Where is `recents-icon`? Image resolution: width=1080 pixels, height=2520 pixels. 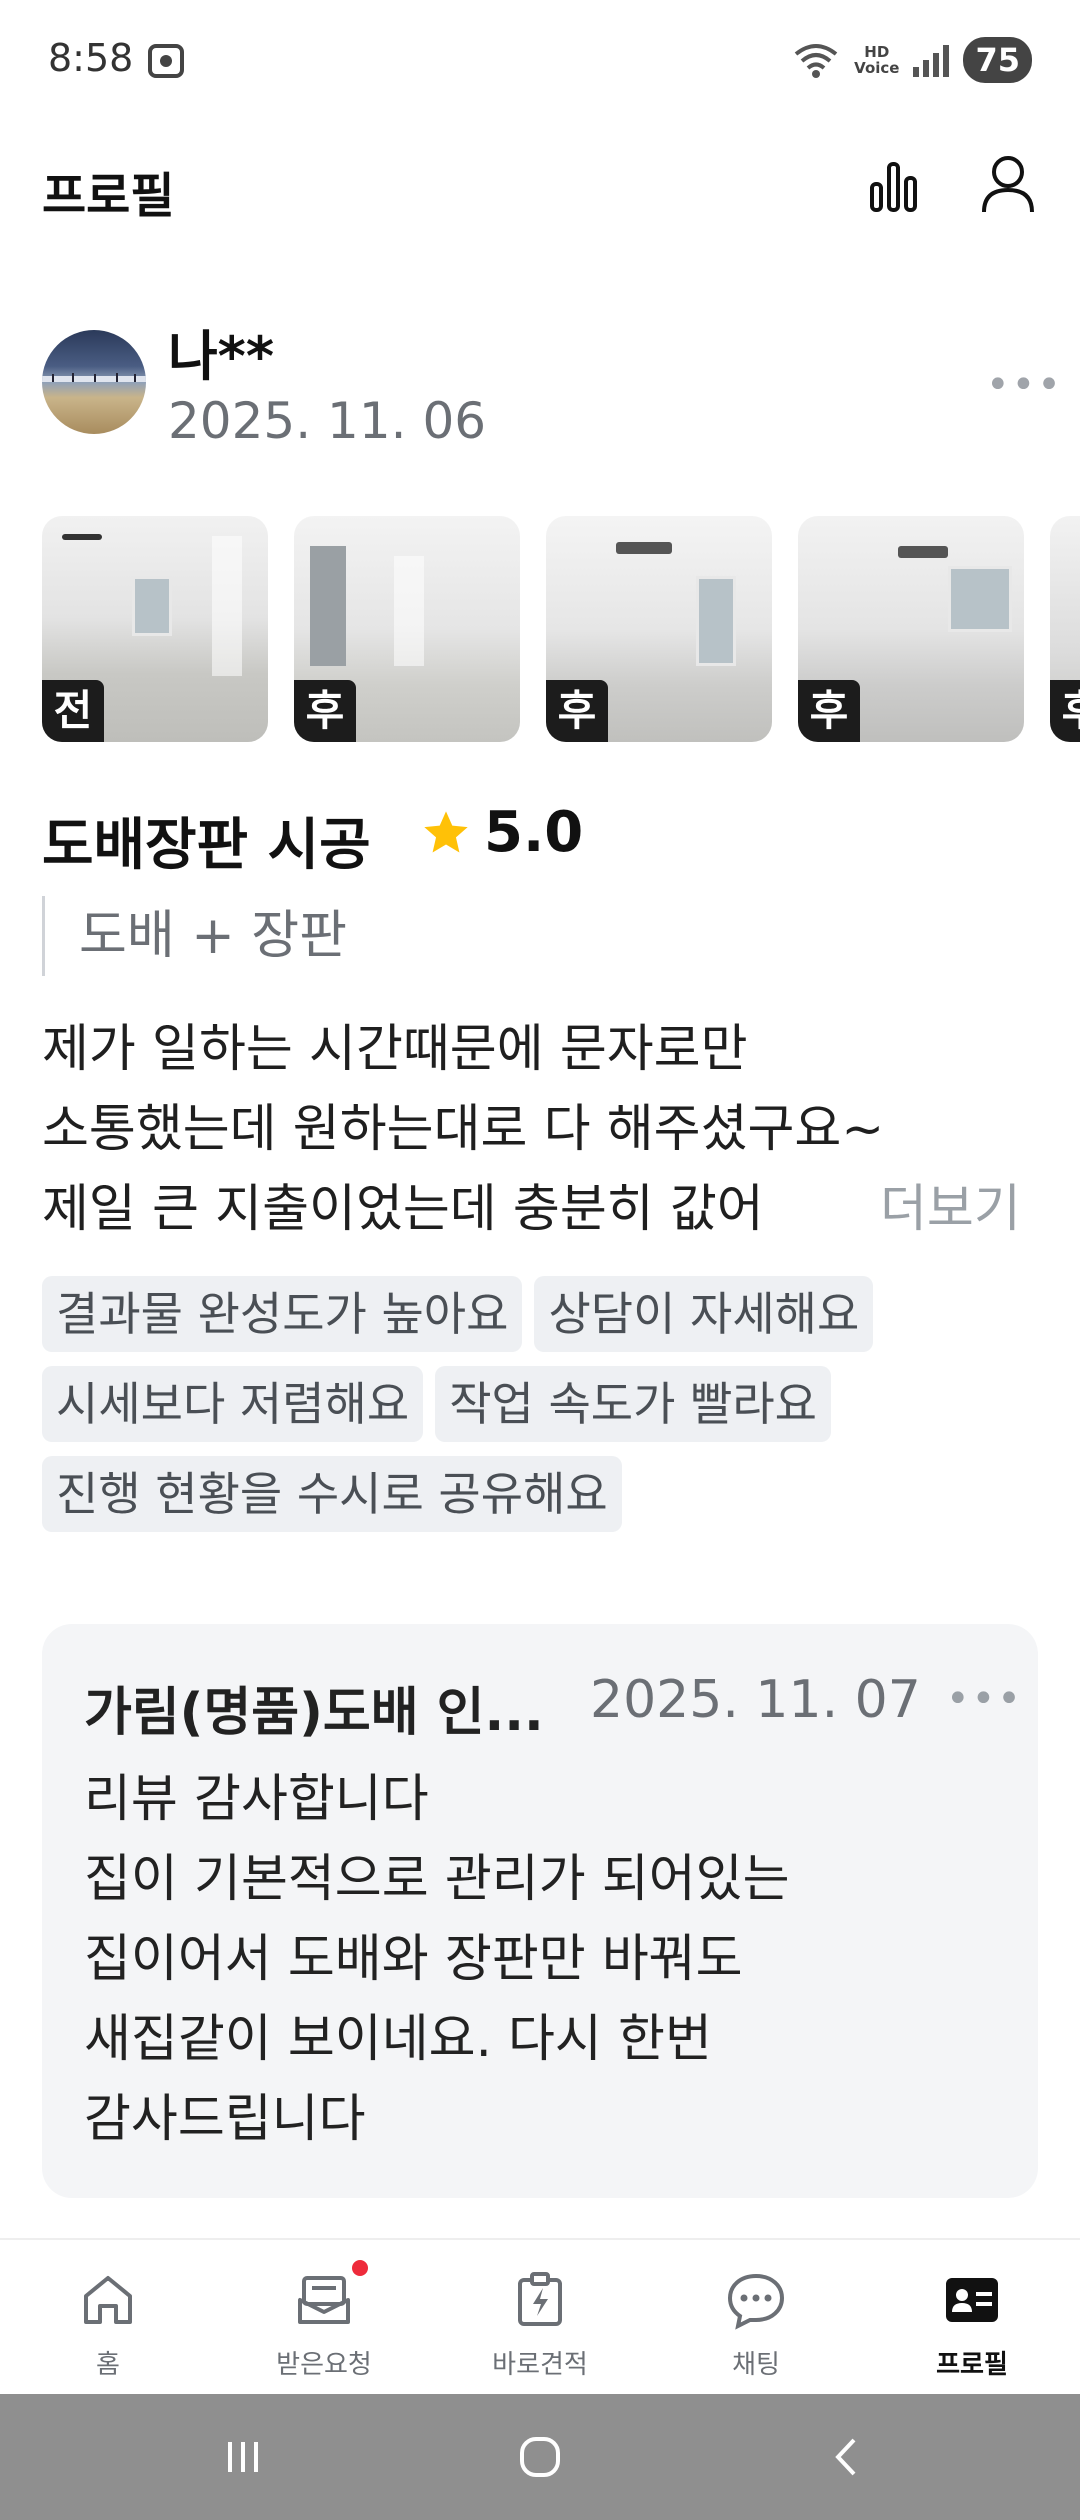 recents-icon is located at coordinates (243, 2457).